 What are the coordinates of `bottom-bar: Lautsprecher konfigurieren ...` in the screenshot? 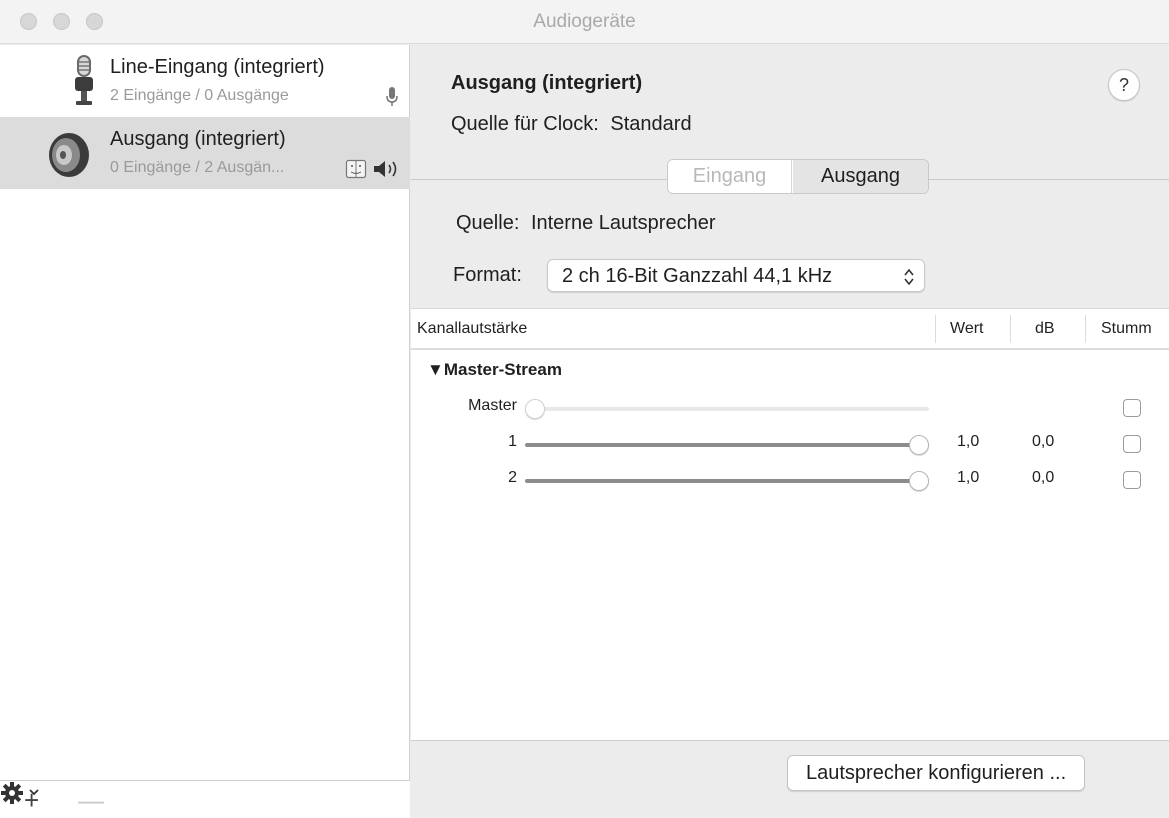 It's located at (790, 779).